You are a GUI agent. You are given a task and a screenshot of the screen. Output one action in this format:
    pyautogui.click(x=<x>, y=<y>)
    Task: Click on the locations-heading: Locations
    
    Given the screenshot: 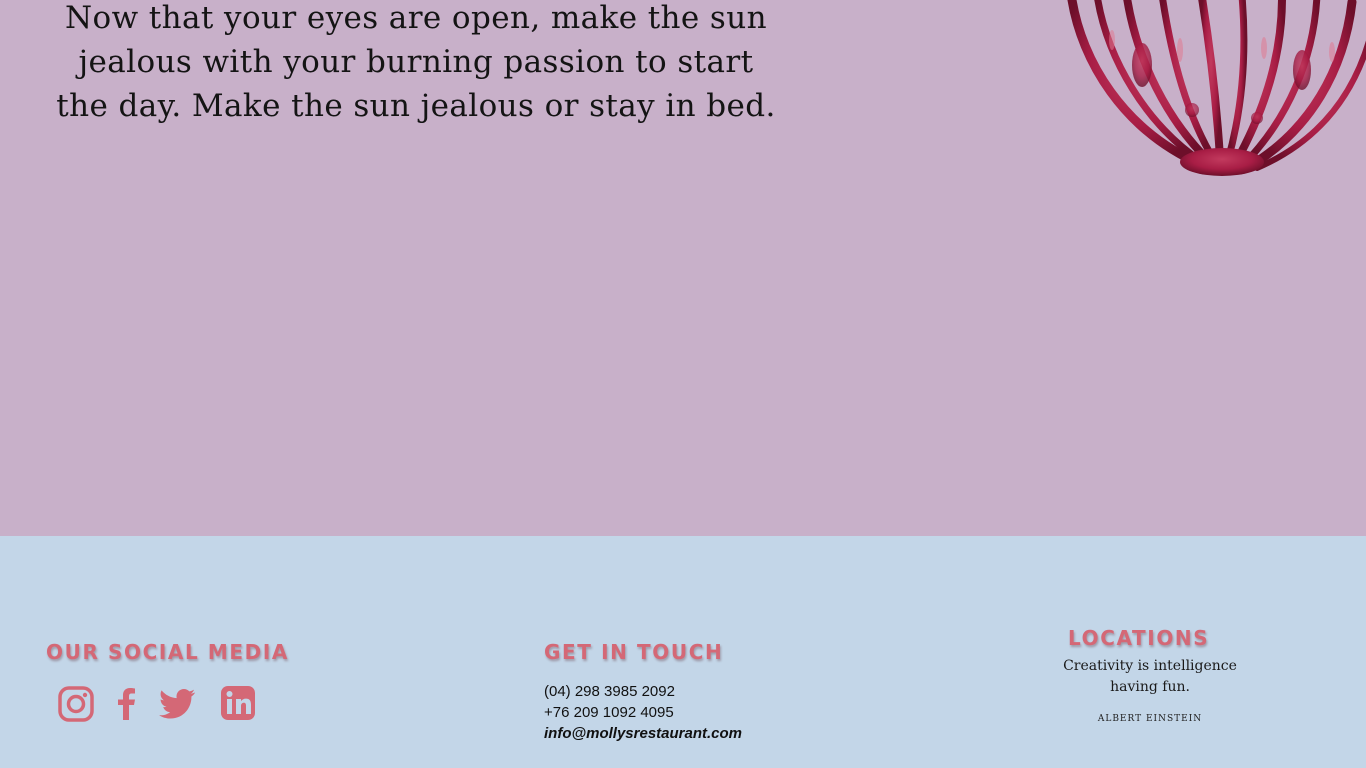 What is the action you would take?
    pyautogui.click(x=1139, y=638)
    